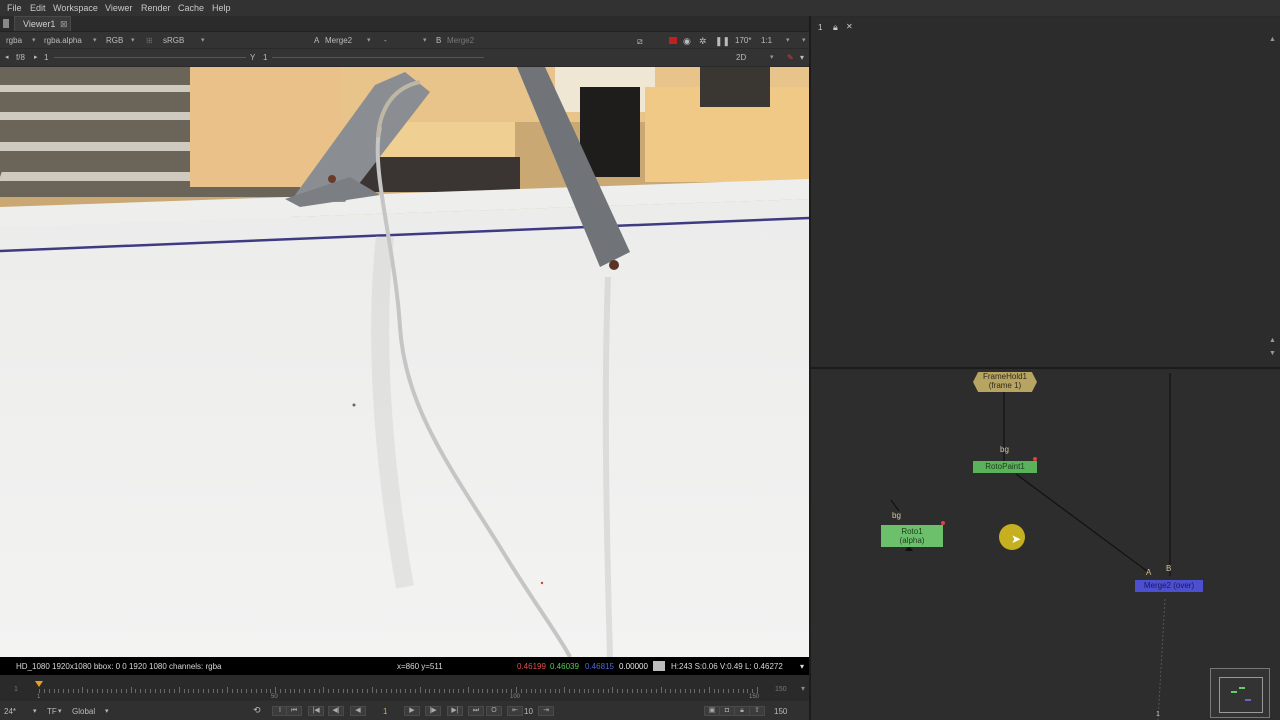 This screenshot has height=720, width=1280. I want to click on tick-label: 1, so click(39, 697).